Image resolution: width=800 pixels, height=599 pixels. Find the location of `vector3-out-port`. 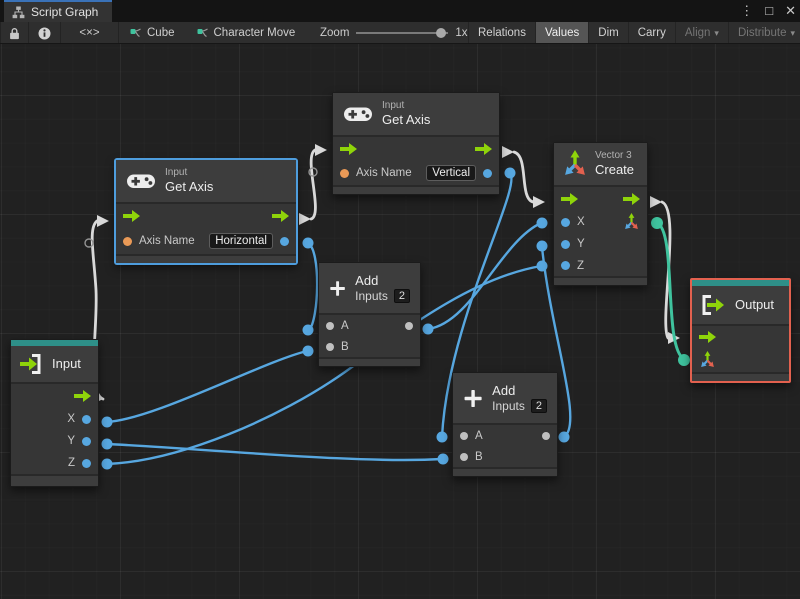

vector3-out-port is located at coordinates (631, 222).